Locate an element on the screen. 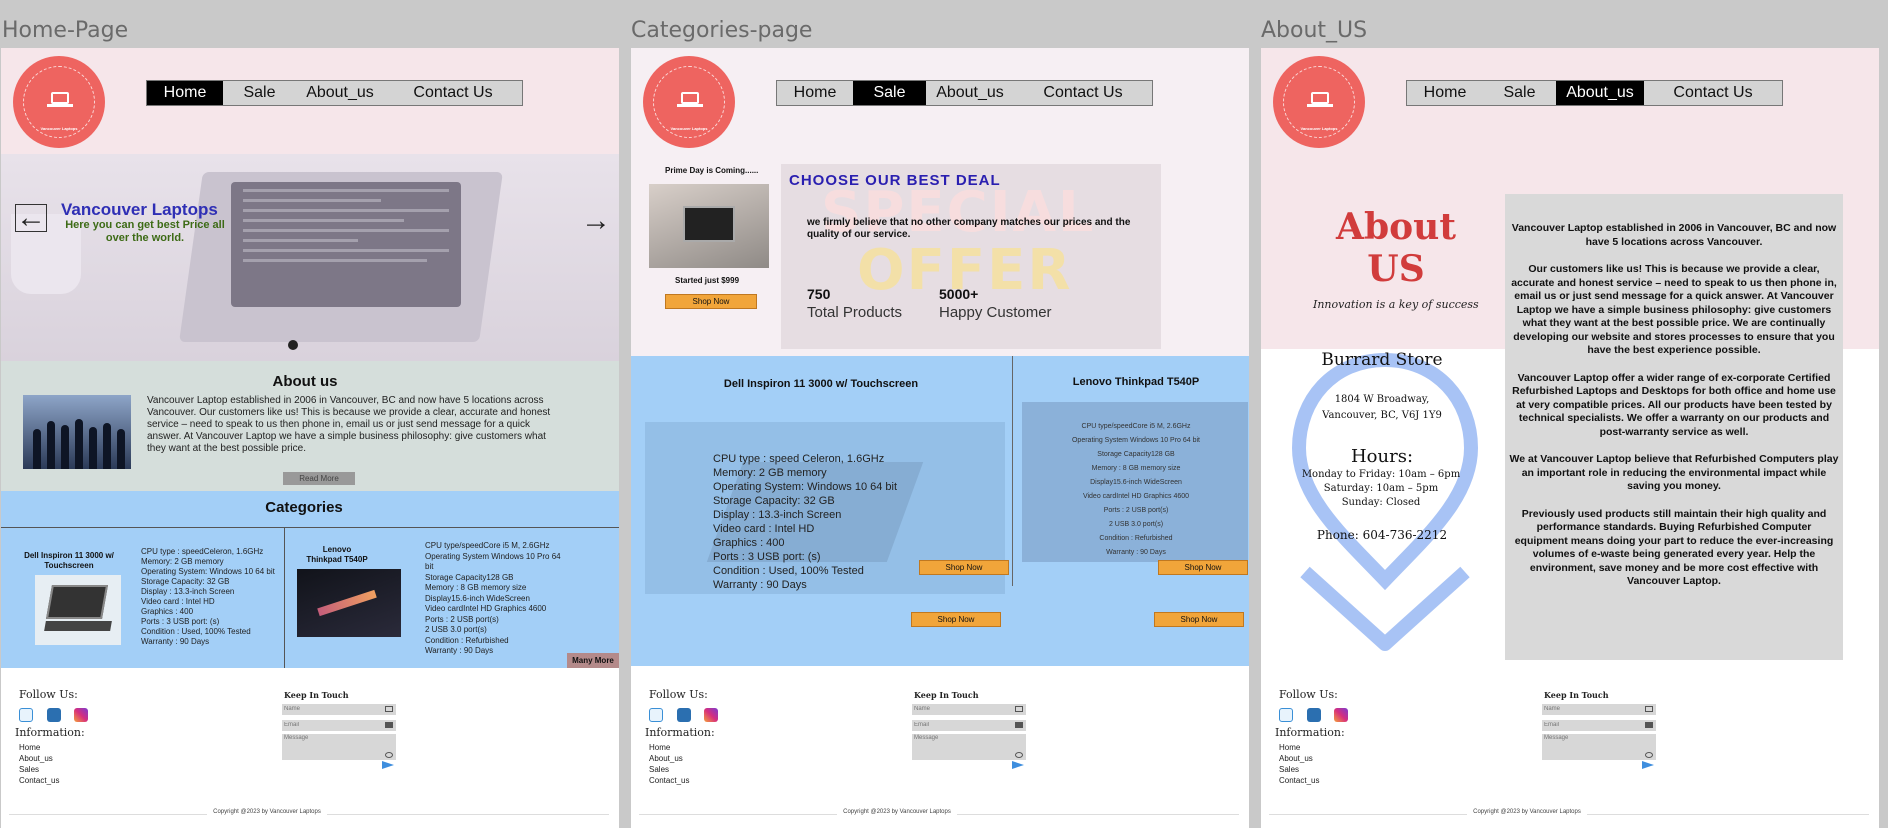  category-name: Dell Inspiron 11 3000 w/ Touchscreen is located at coordinates (69, 560).